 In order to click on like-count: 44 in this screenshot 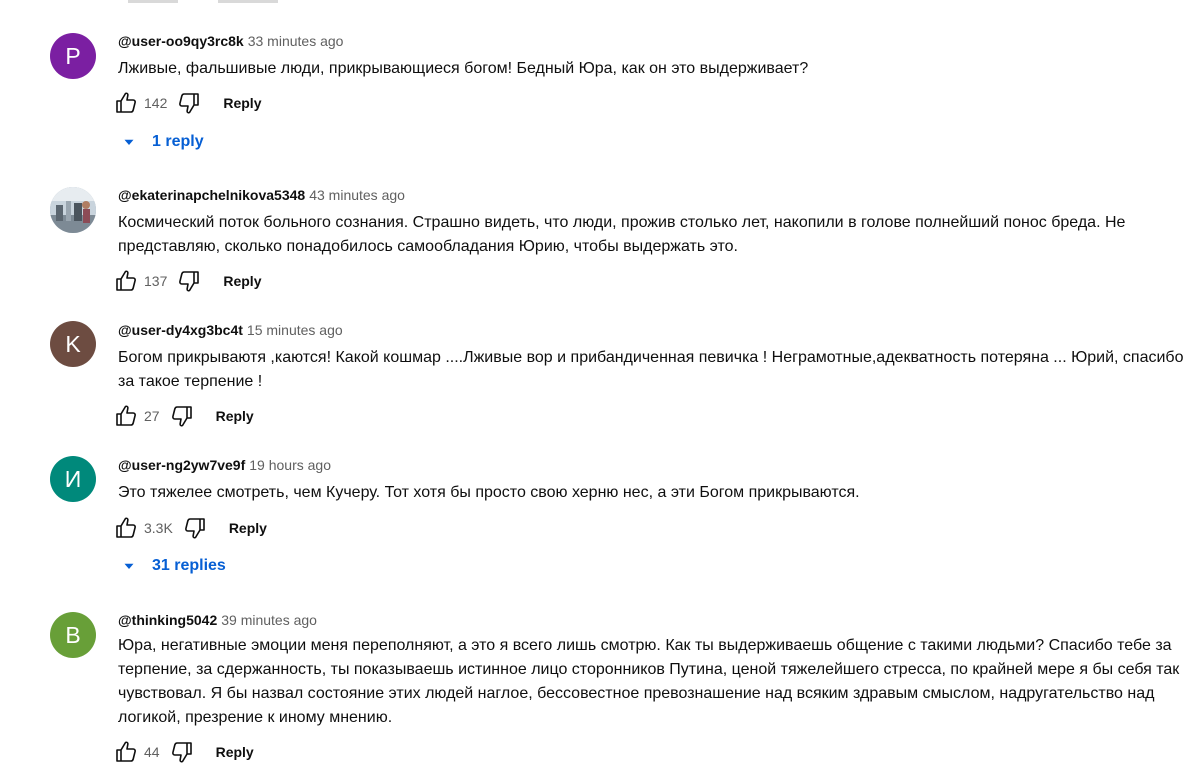, I will do `click(152, 752)`.